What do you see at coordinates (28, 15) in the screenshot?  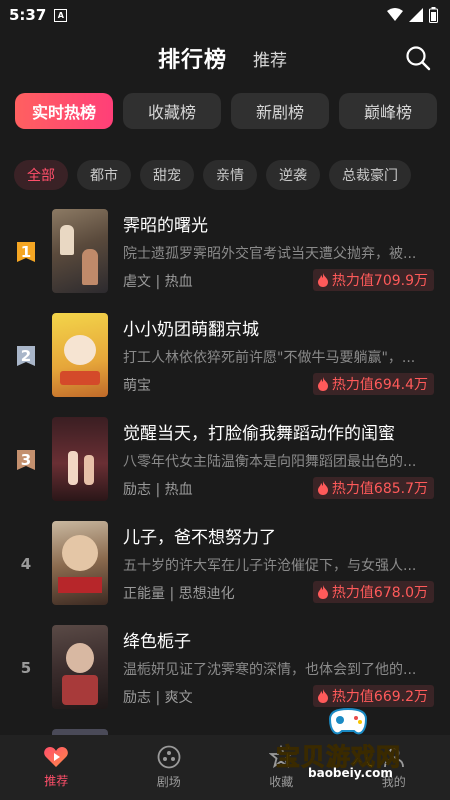 I see `status-time: 5:37` at bounding box center [28, 15].